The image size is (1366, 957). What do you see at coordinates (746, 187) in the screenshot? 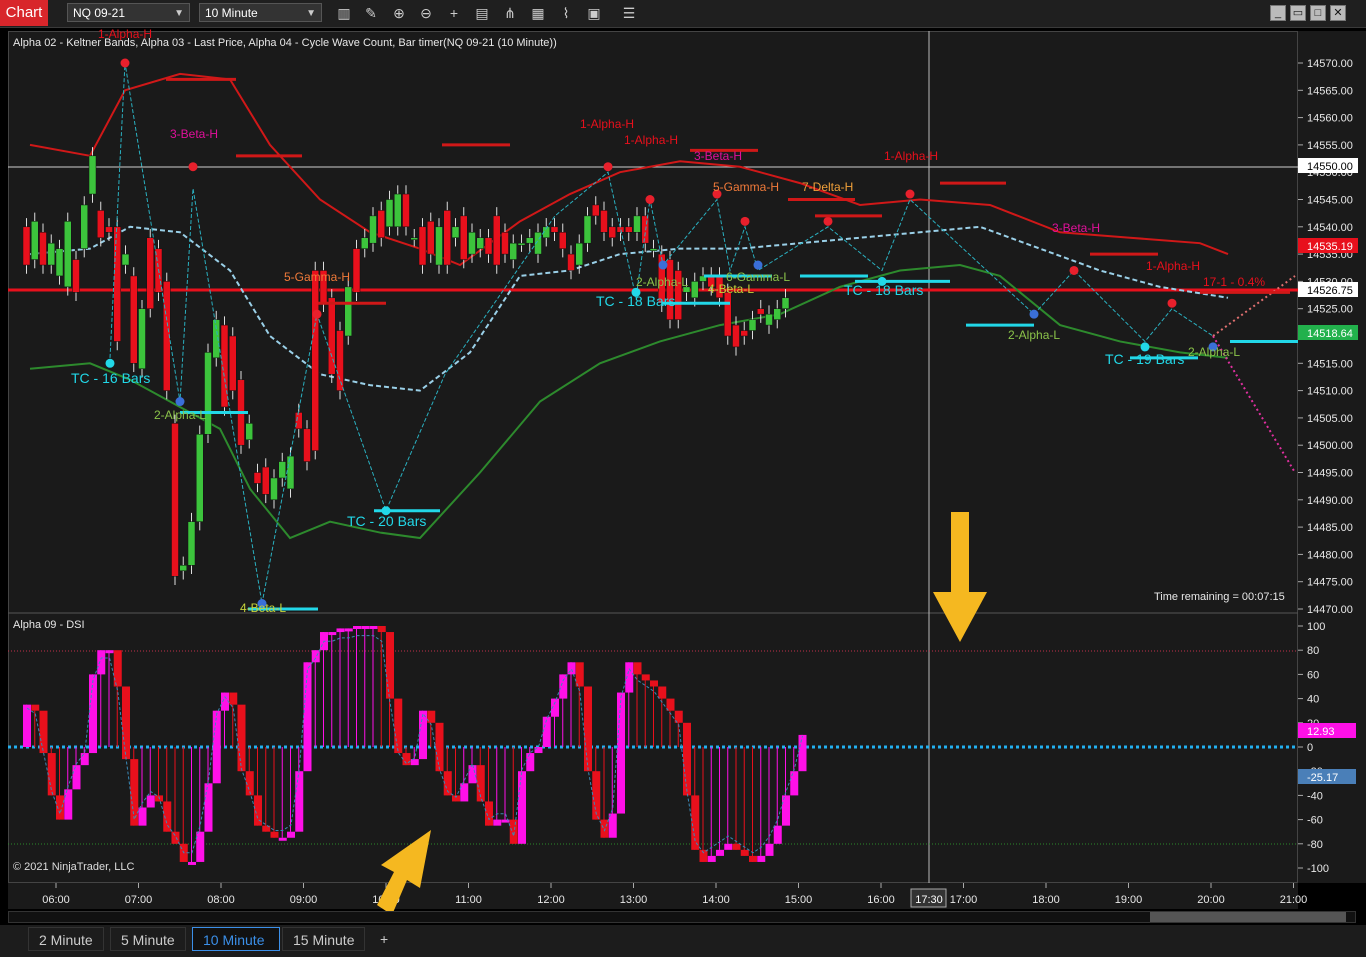
I see `wave-label: 5-Gamma-H` at bounding box center [746, 187].